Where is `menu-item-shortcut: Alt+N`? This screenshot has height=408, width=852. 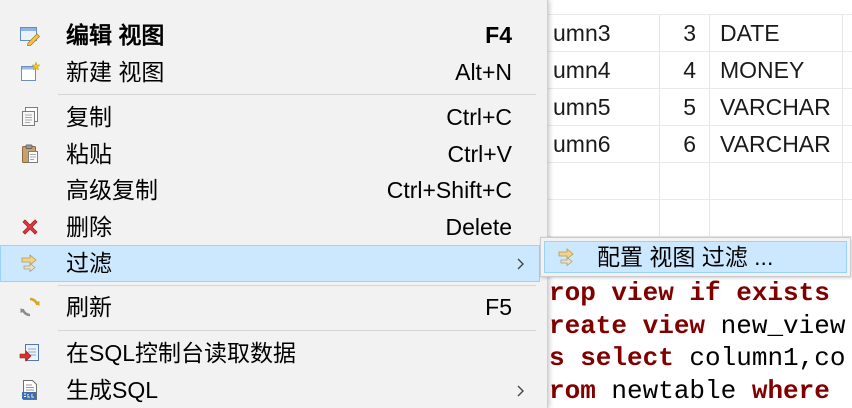
menu-item-shortcut: Alt+N is located at coordinates (483, 71).